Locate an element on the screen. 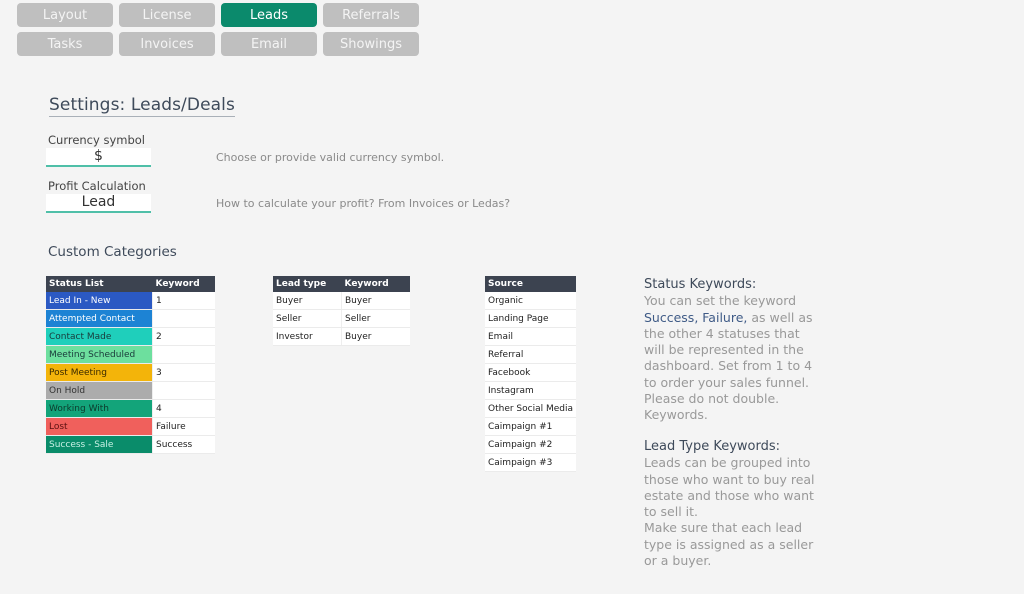  status-row: Lead In - New 1 is located at coordinates (130, 301).